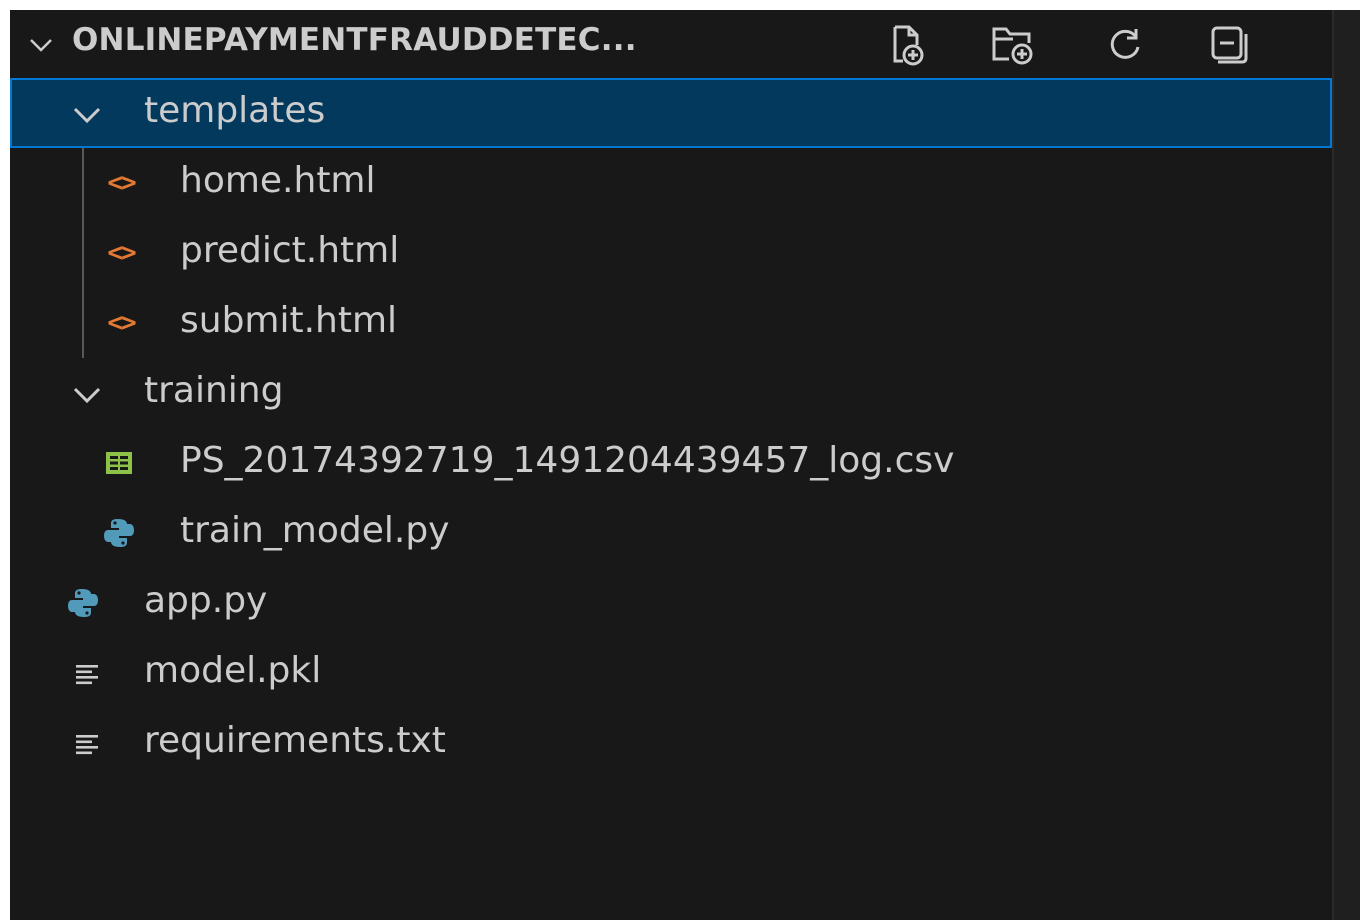  What do you see at coordinates (671, 393) in the screenshot?
I see `folder-training: training` at bounding box center [671, 393].